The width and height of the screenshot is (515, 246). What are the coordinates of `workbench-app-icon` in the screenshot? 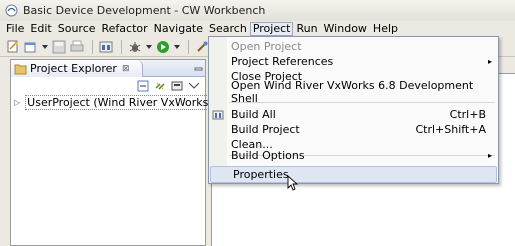 It's located at (11, 10).